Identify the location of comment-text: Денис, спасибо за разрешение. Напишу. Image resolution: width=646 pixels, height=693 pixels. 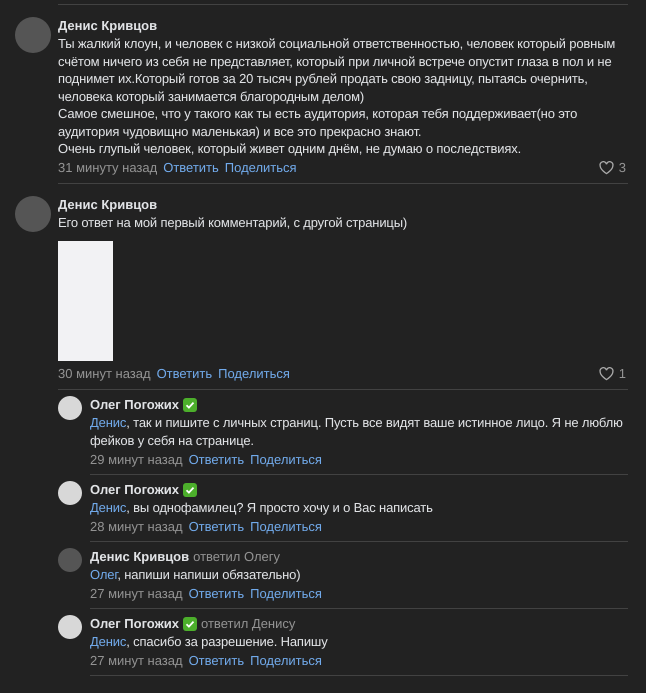
(209, 642).